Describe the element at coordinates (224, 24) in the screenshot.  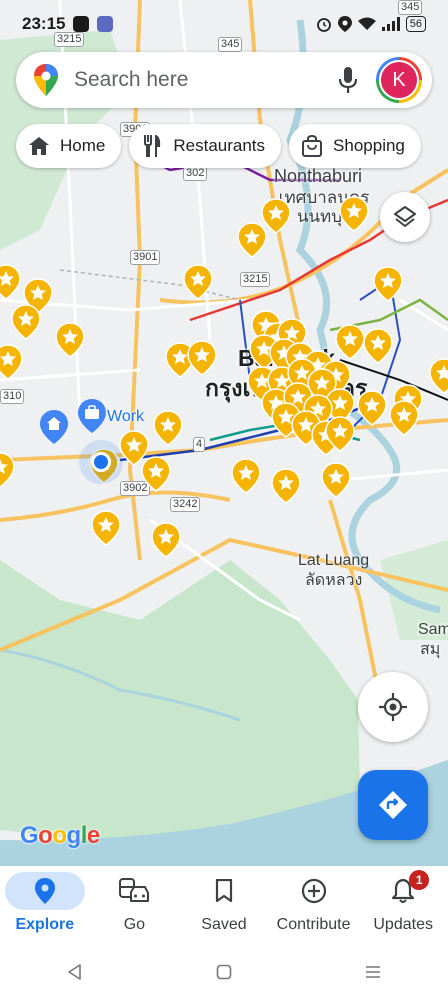
I see `status-bar: 23:15 56` at that location.